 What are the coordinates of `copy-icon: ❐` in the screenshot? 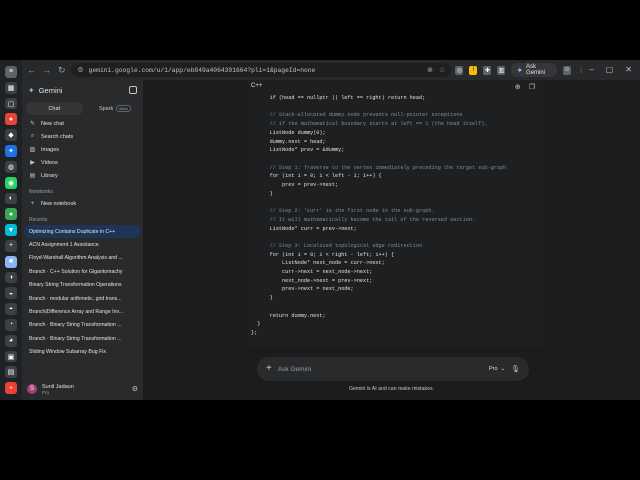 It's located at (532, 87).